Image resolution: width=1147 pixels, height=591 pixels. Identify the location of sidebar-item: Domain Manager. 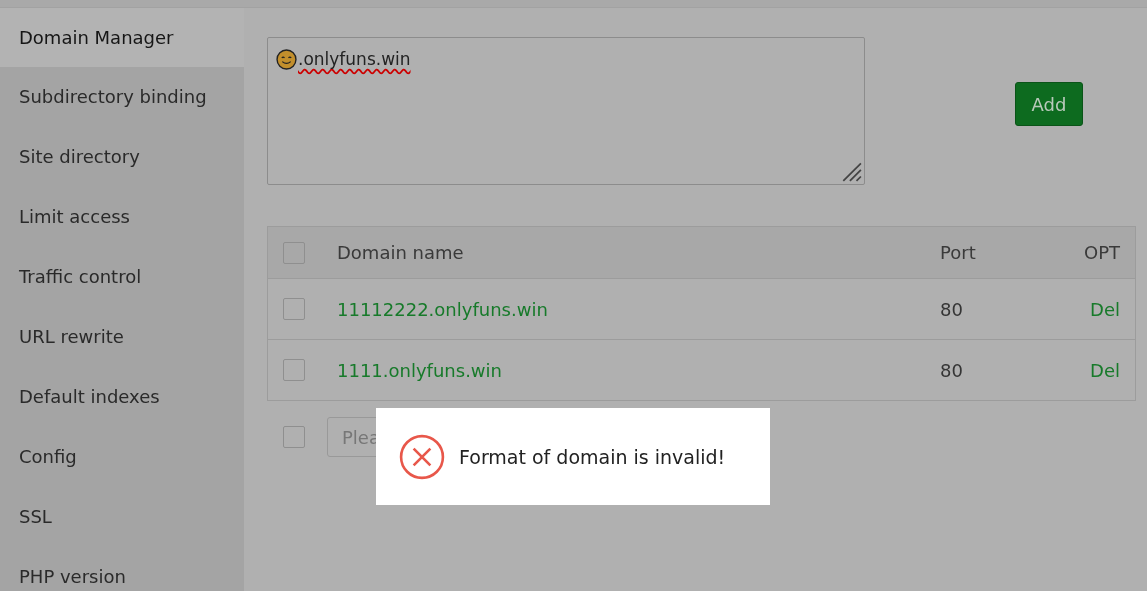
(122, 37).